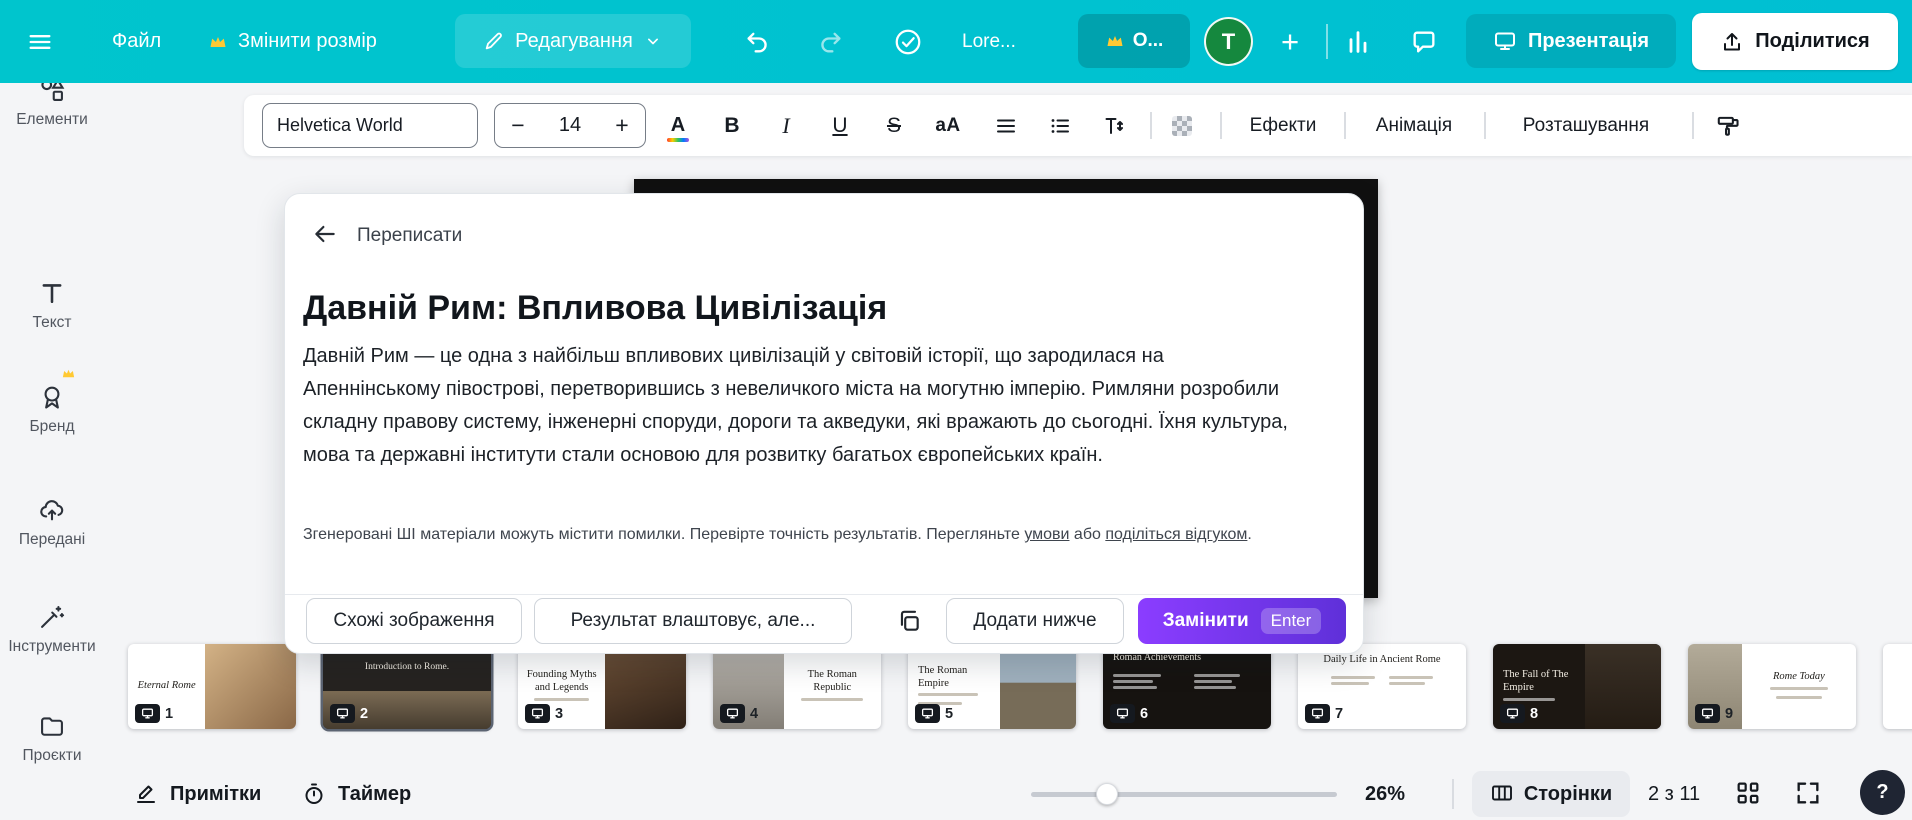 The width and height of the screenshot is (1912, 820). I want to click on sidebar-item-text: Текст, so click(52, 305).